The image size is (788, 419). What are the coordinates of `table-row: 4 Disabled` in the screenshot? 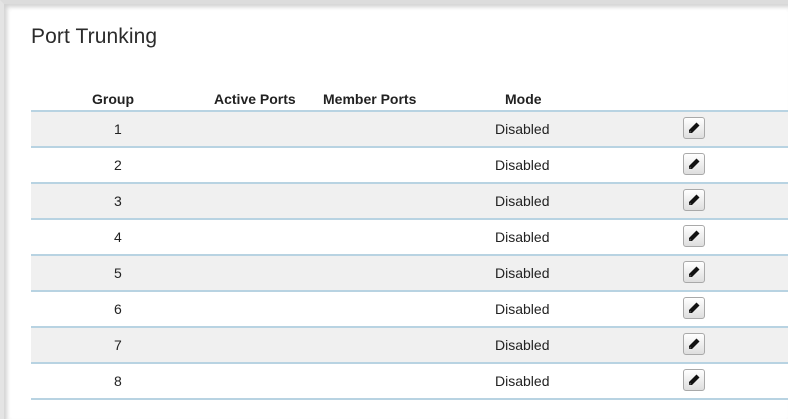 It's located at (409, 238).